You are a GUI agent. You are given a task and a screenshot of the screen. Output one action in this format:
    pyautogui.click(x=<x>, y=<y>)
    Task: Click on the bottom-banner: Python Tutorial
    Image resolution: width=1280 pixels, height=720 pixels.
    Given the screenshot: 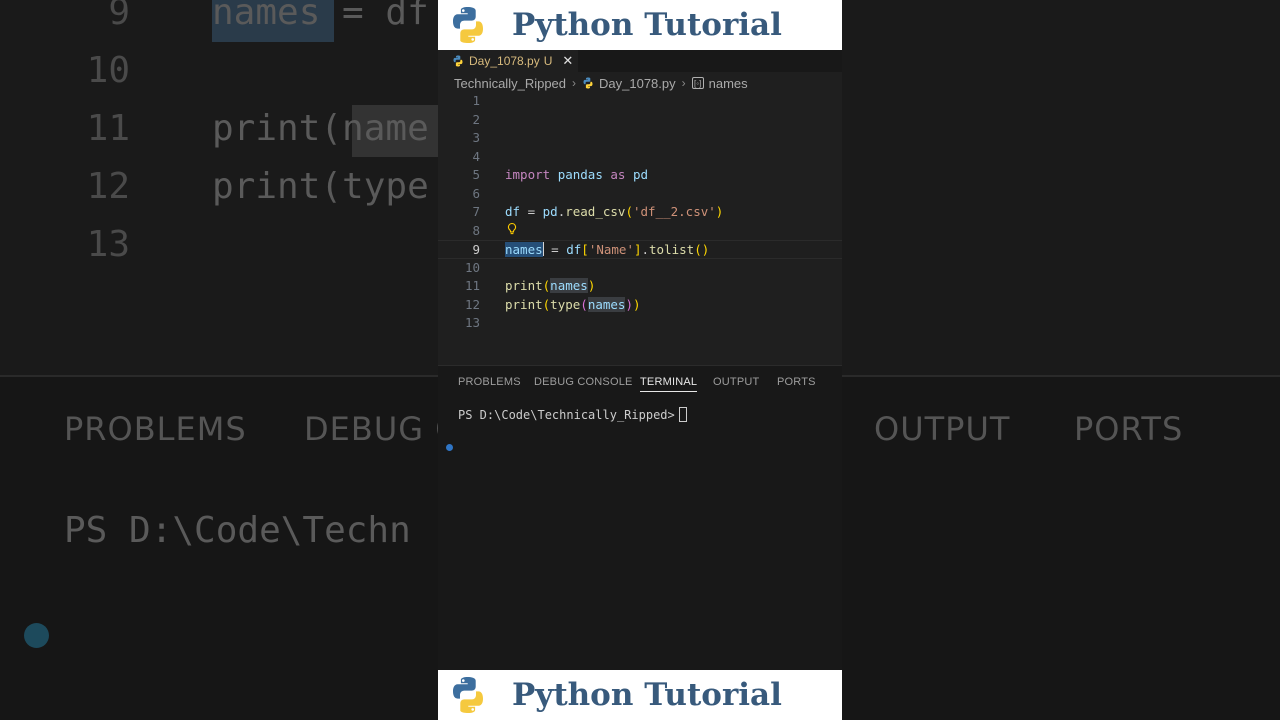 What is the action you would take?
    pyautogui.click(x=640, y=695)
    